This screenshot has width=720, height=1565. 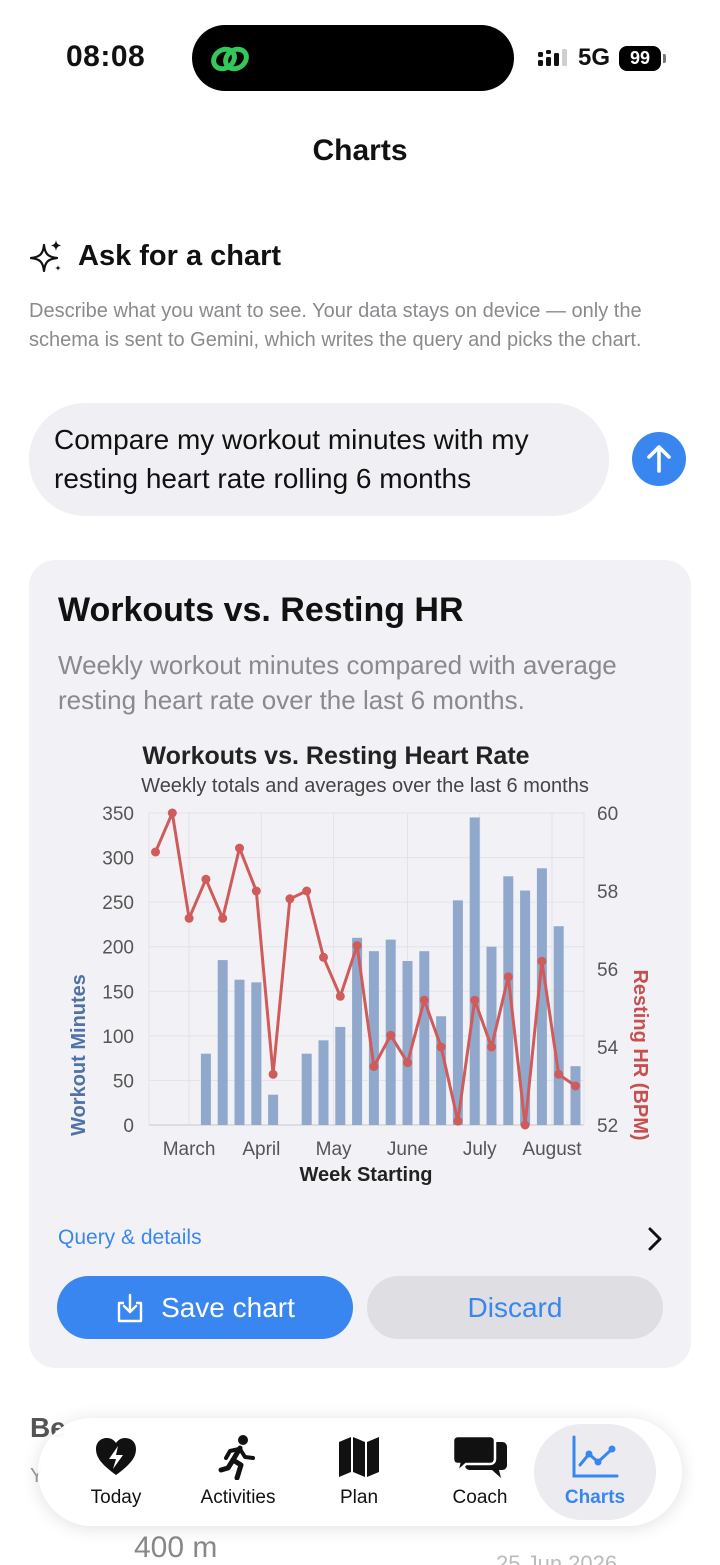 I want to click on y2-tick-label: 54, so click(x=608, y=1048).